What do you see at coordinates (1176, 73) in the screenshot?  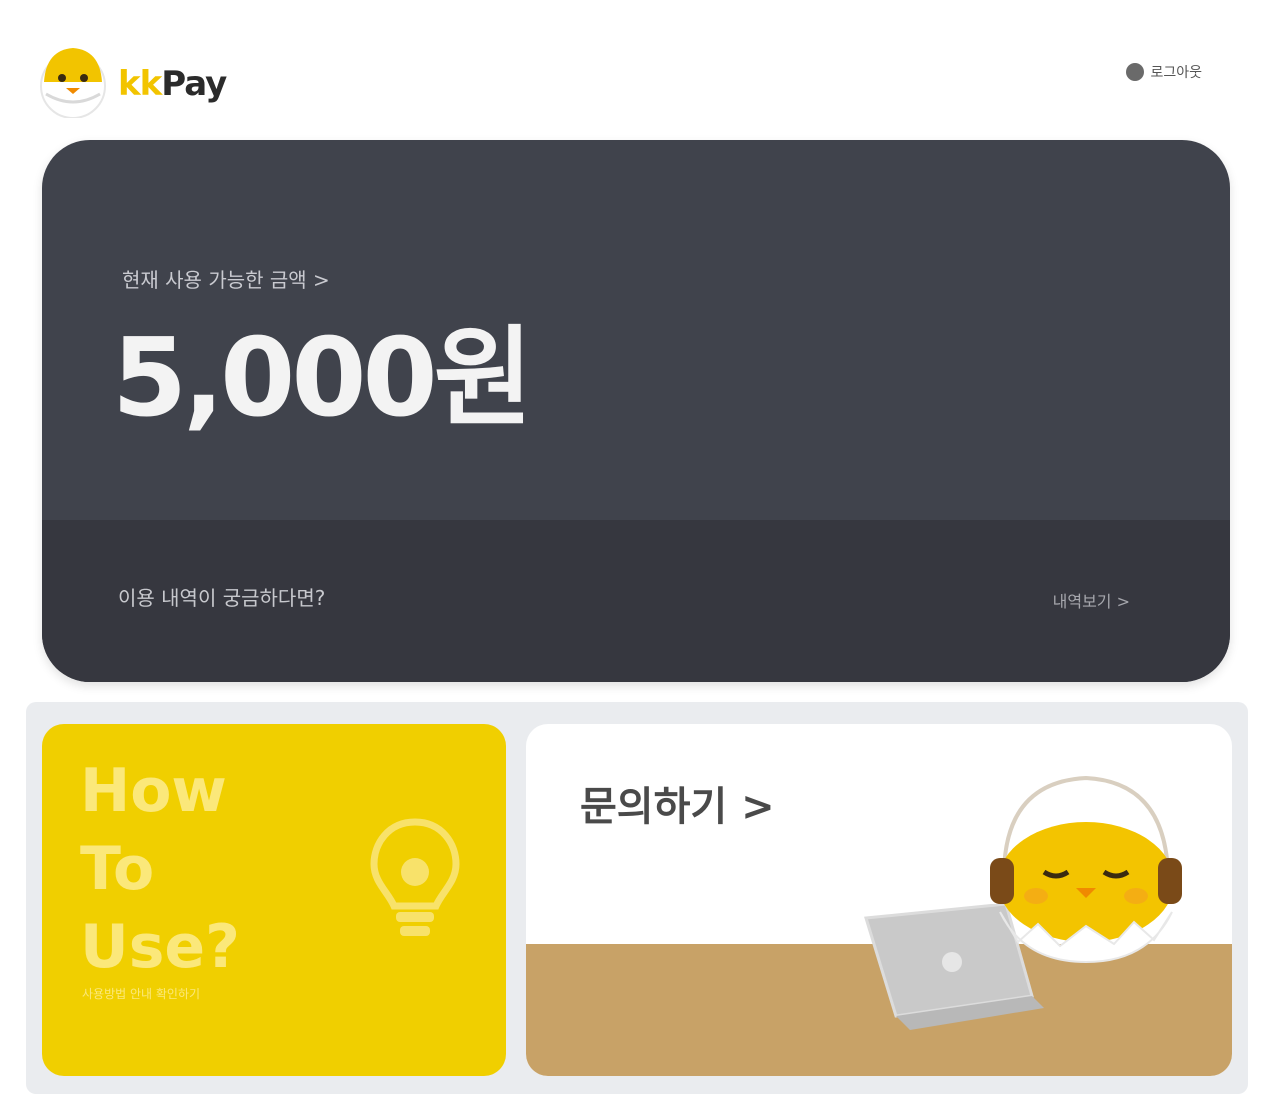 I see `logout-label: 로그아웃` at bounding box center [1176, 73].